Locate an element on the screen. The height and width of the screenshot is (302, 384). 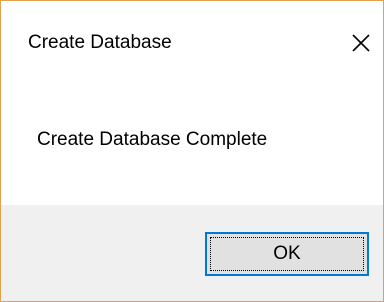
ok-button-label: OK is located at coordinates (287, 253).